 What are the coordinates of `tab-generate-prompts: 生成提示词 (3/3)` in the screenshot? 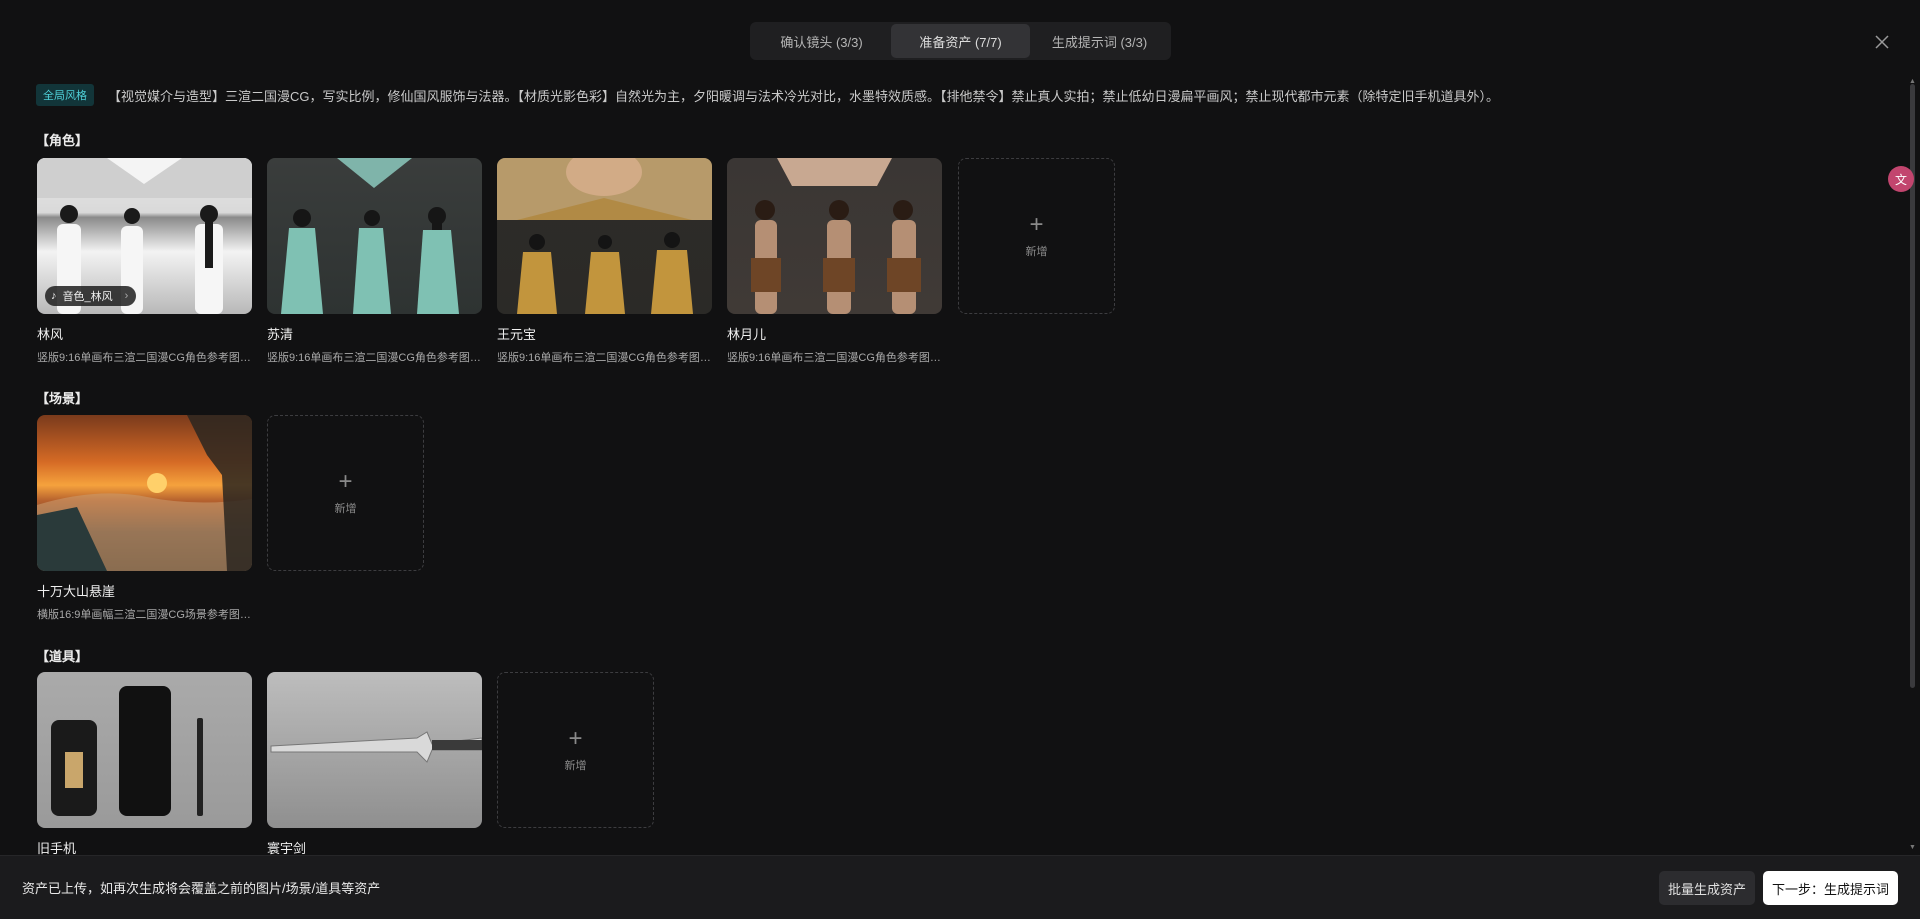 It's located at (1099, 41).